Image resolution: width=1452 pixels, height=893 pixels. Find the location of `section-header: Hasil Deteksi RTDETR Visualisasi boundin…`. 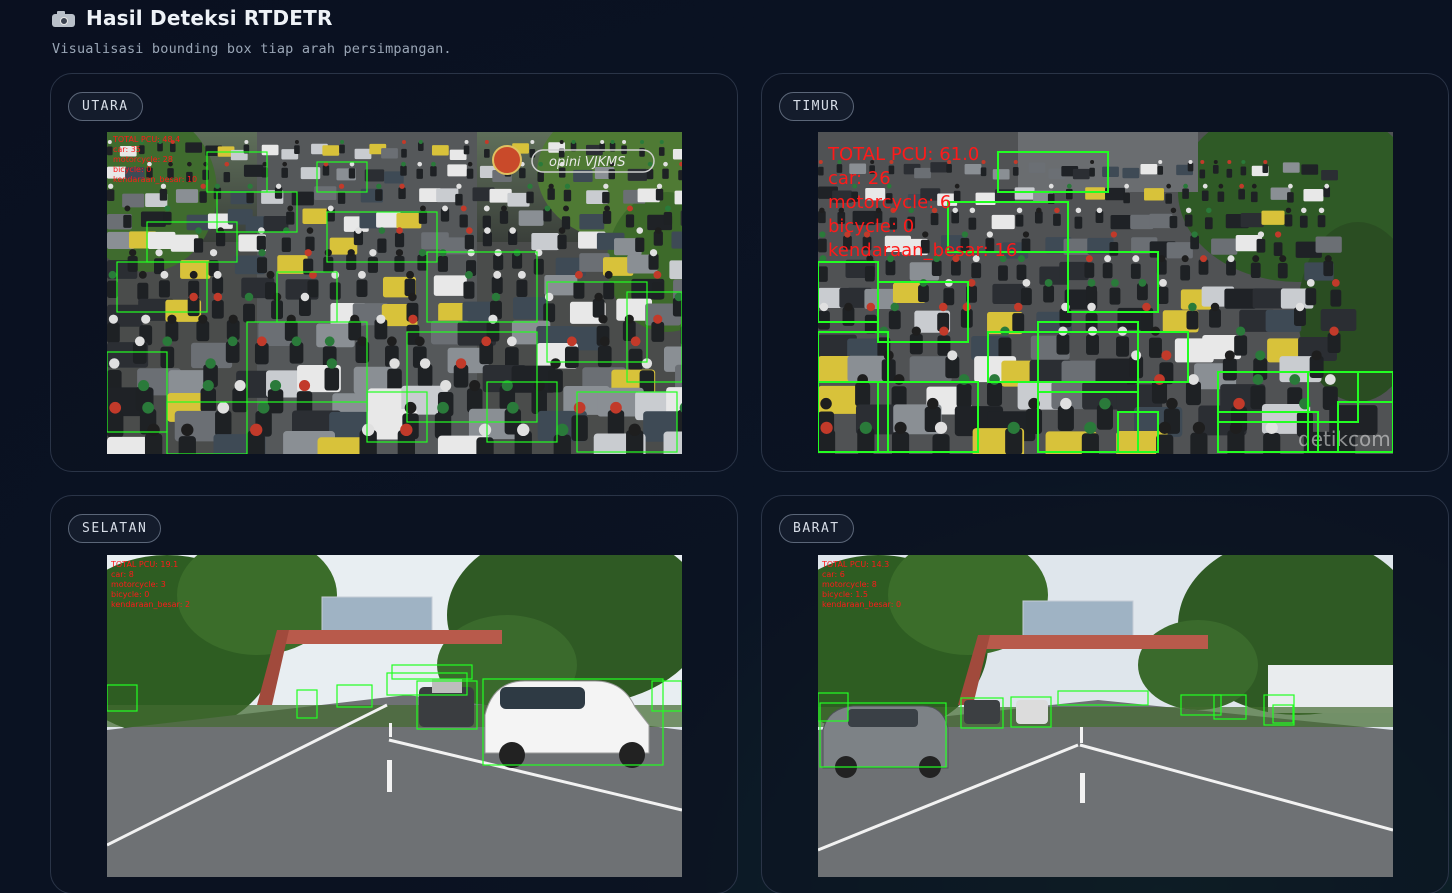

section-header: Hasil Deteksi RTDETR Visualisasi boundin… is located at coordinates (252, 31).